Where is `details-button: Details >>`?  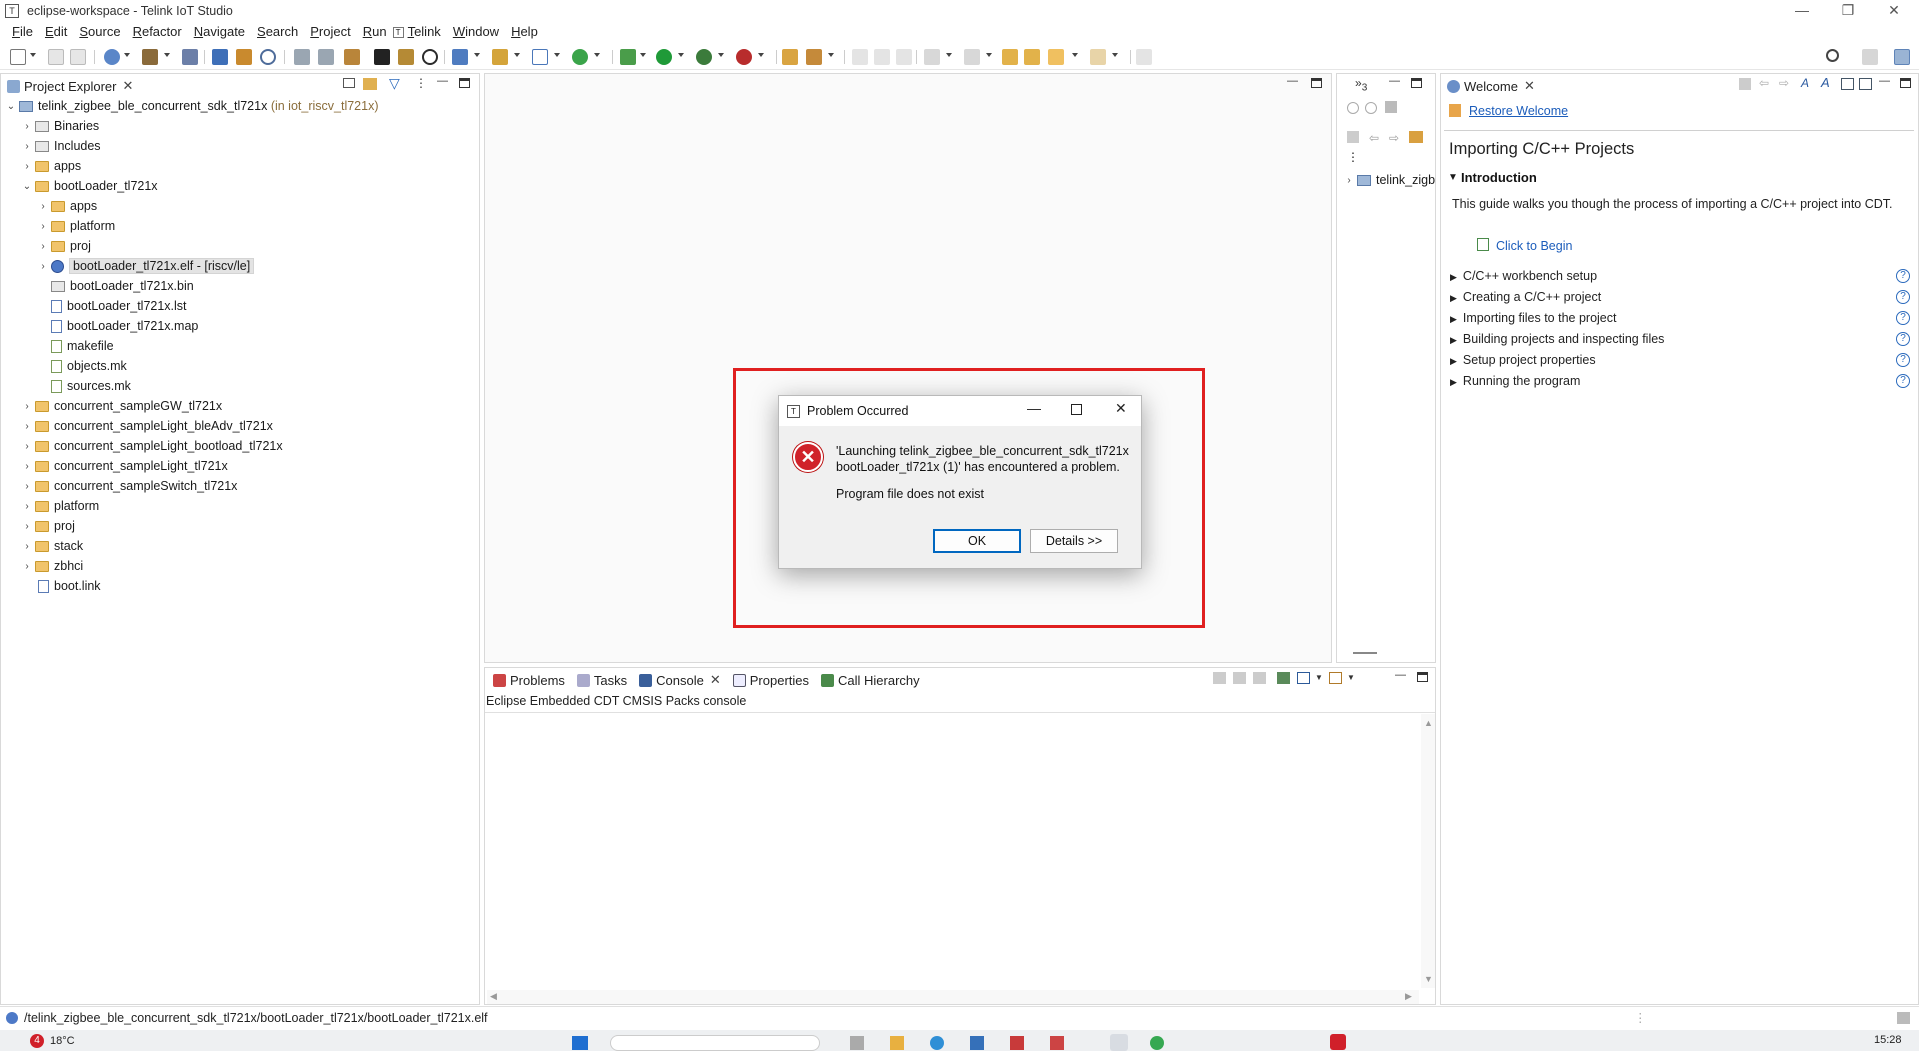 details-button: Details >> is located at coordinates (1074, 541).